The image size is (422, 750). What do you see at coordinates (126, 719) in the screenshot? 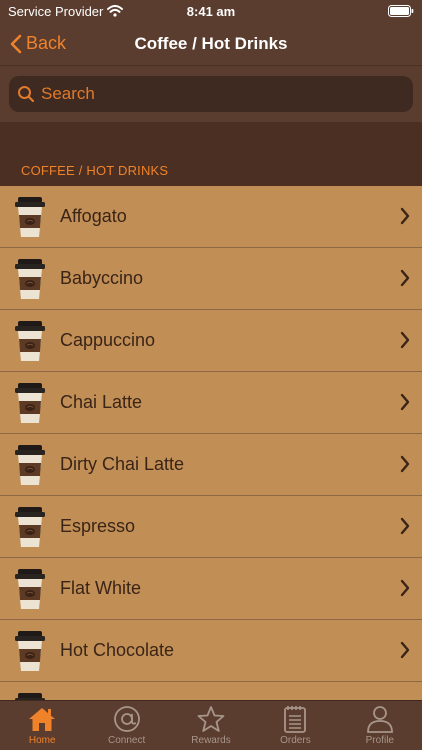
I see `at-icon` at bounding box center [126, 719].